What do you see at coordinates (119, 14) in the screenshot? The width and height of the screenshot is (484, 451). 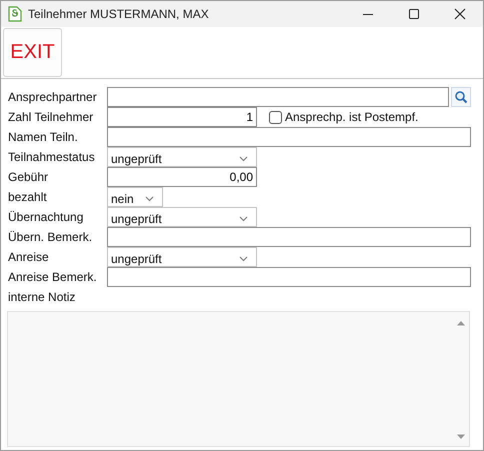 I see `window-title: Teilnehmer MUSTERMANN, MAX` at bounding box center [119, 14].